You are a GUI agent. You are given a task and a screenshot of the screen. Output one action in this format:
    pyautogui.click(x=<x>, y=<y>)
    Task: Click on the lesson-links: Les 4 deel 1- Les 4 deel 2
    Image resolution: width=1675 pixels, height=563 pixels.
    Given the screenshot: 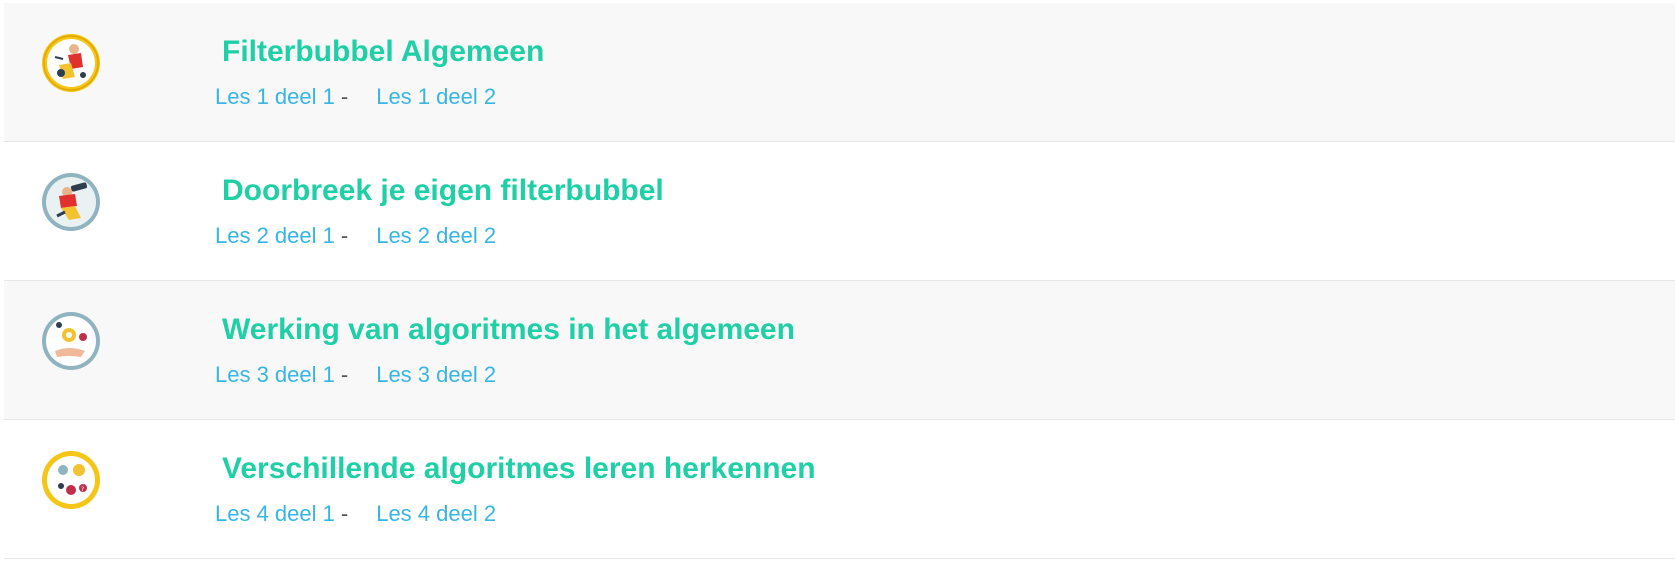 What is the action you would take?
    pyautogui.click(x=355, y=514)
    